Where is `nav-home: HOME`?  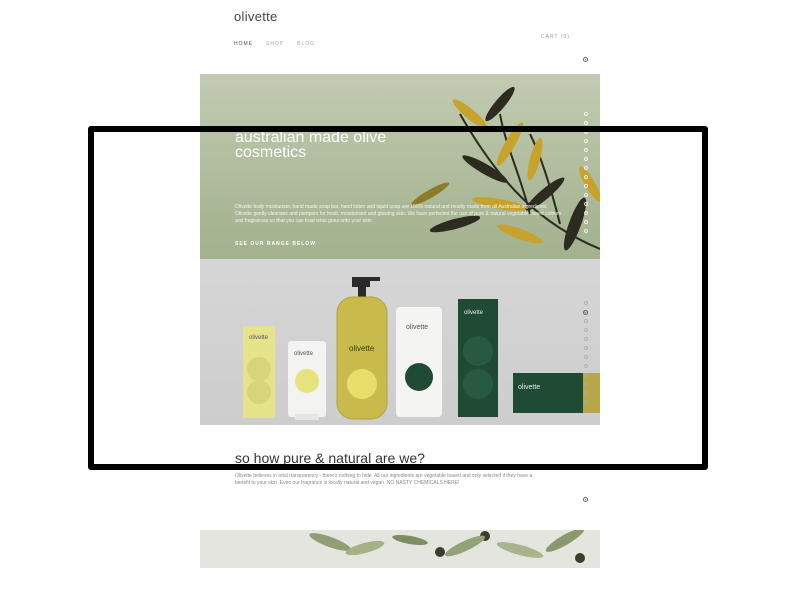 nav-home: HOME is located at coordinates (243, 44).